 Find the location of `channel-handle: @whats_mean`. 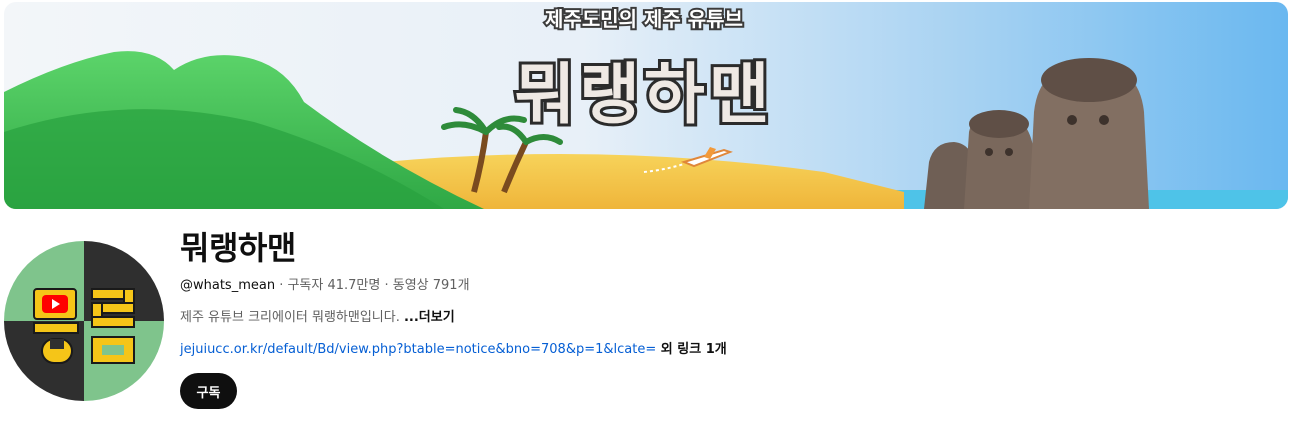

channel-handle: @whats_mean is located at coordinates (228, 285).